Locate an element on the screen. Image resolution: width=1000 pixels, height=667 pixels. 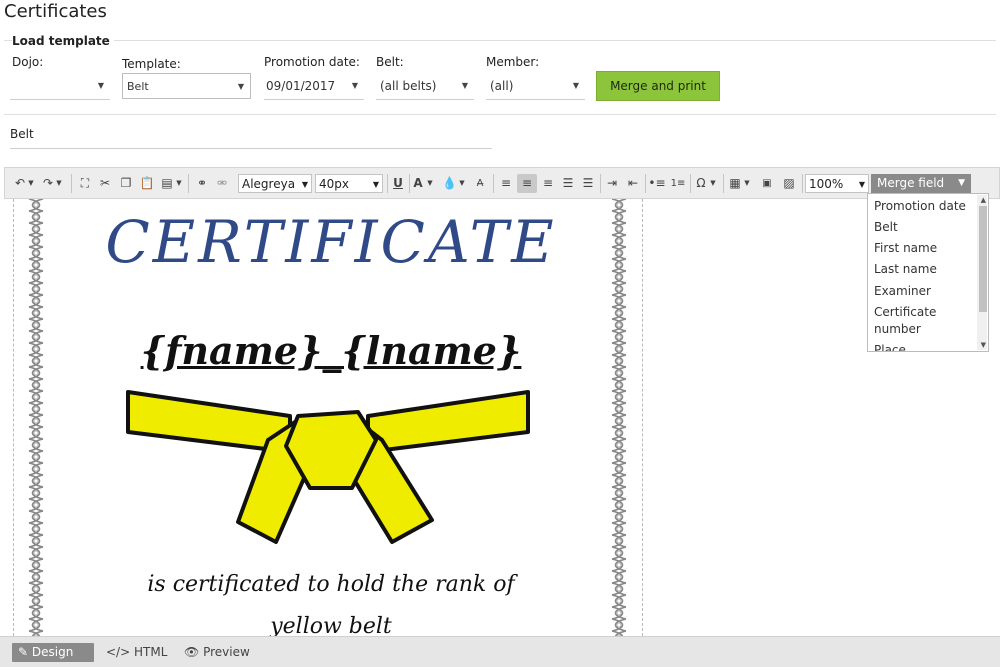
paste-options-icon: ▤ is located at coordinates (167, 183).